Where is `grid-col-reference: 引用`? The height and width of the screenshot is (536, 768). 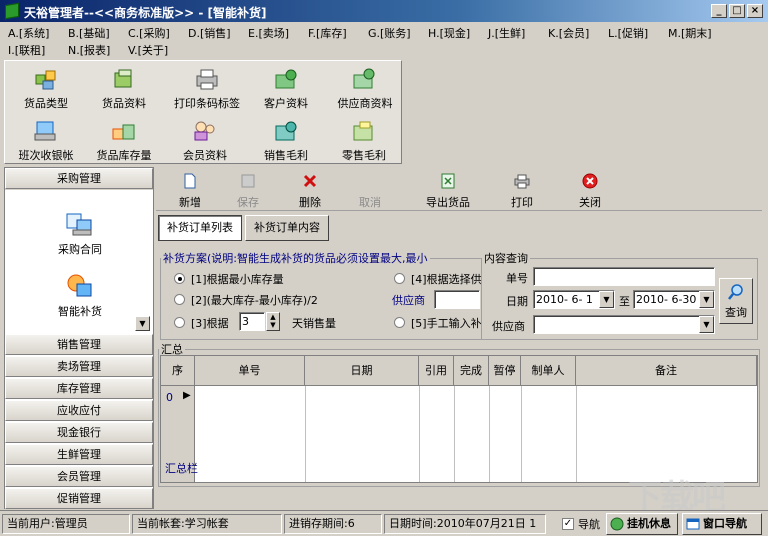 grid-col-reference: 引用 is located at coordinates (436, 371).